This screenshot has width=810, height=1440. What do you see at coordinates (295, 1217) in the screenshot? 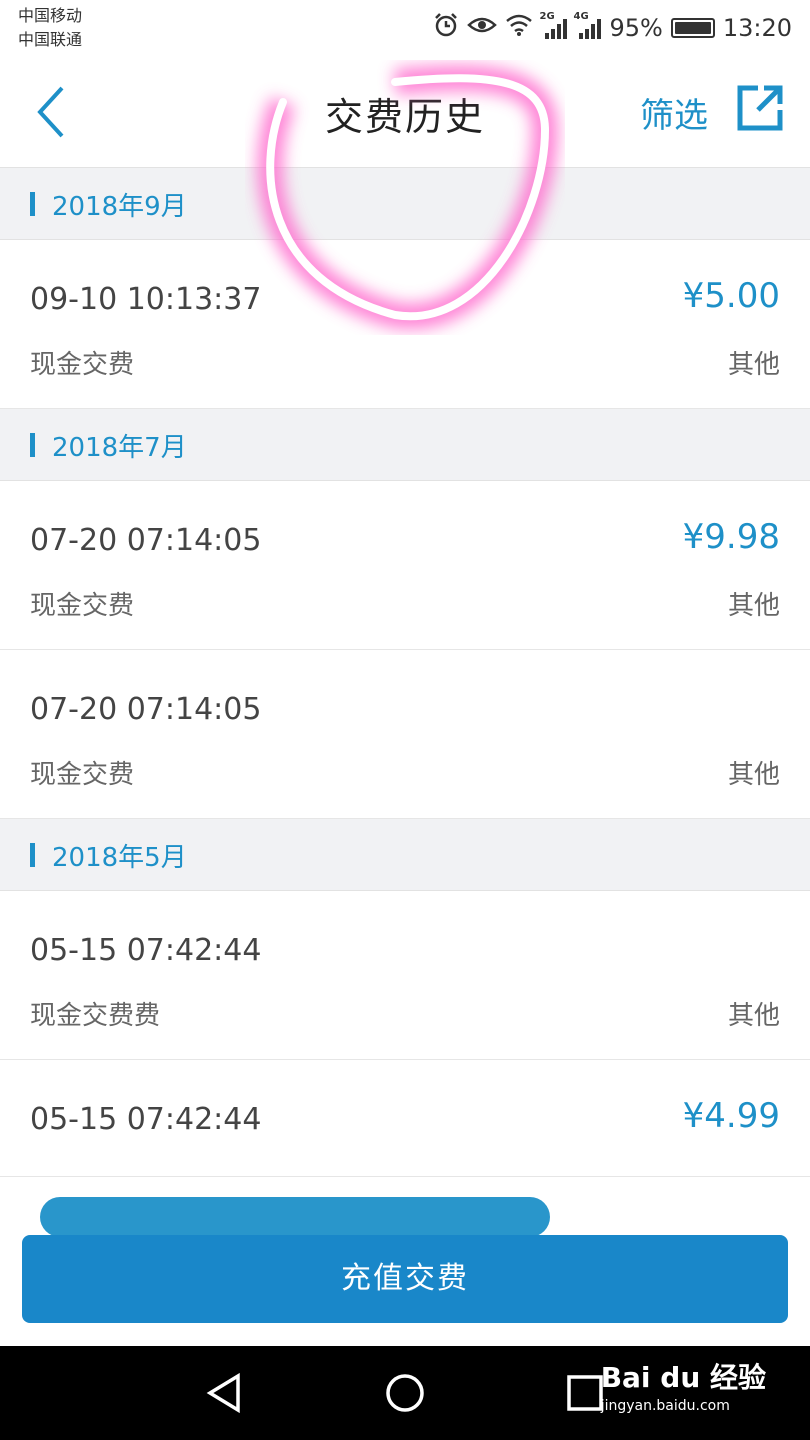
I see `redaction-smear` at bounding box center [295, 1217].